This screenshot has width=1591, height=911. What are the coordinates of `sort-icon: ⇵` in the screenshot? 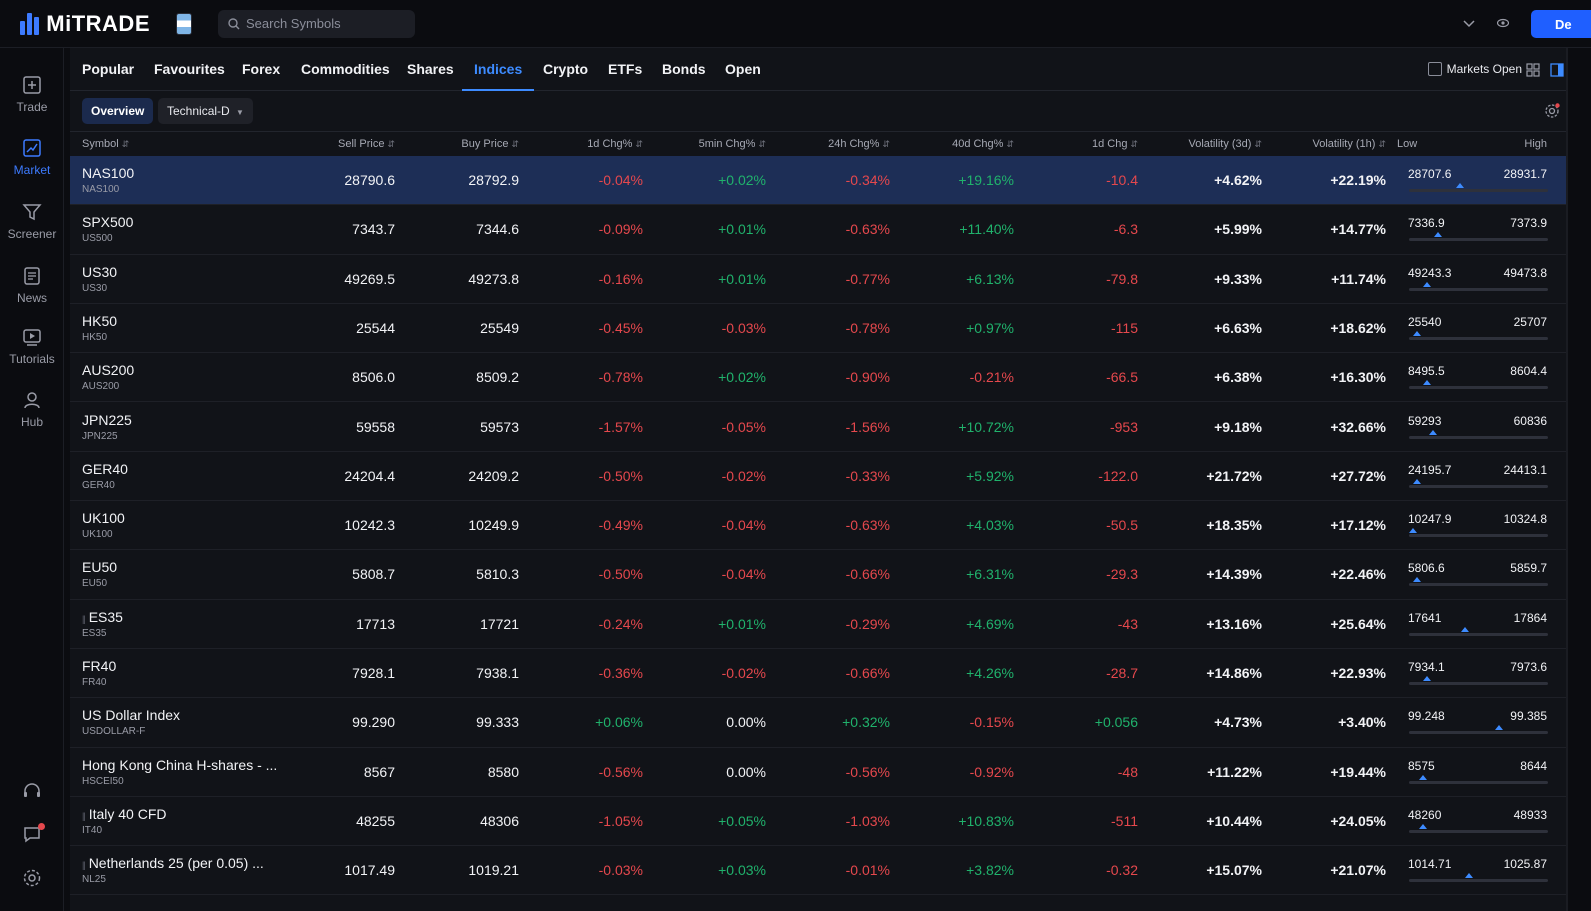 It's located at (639, 144).